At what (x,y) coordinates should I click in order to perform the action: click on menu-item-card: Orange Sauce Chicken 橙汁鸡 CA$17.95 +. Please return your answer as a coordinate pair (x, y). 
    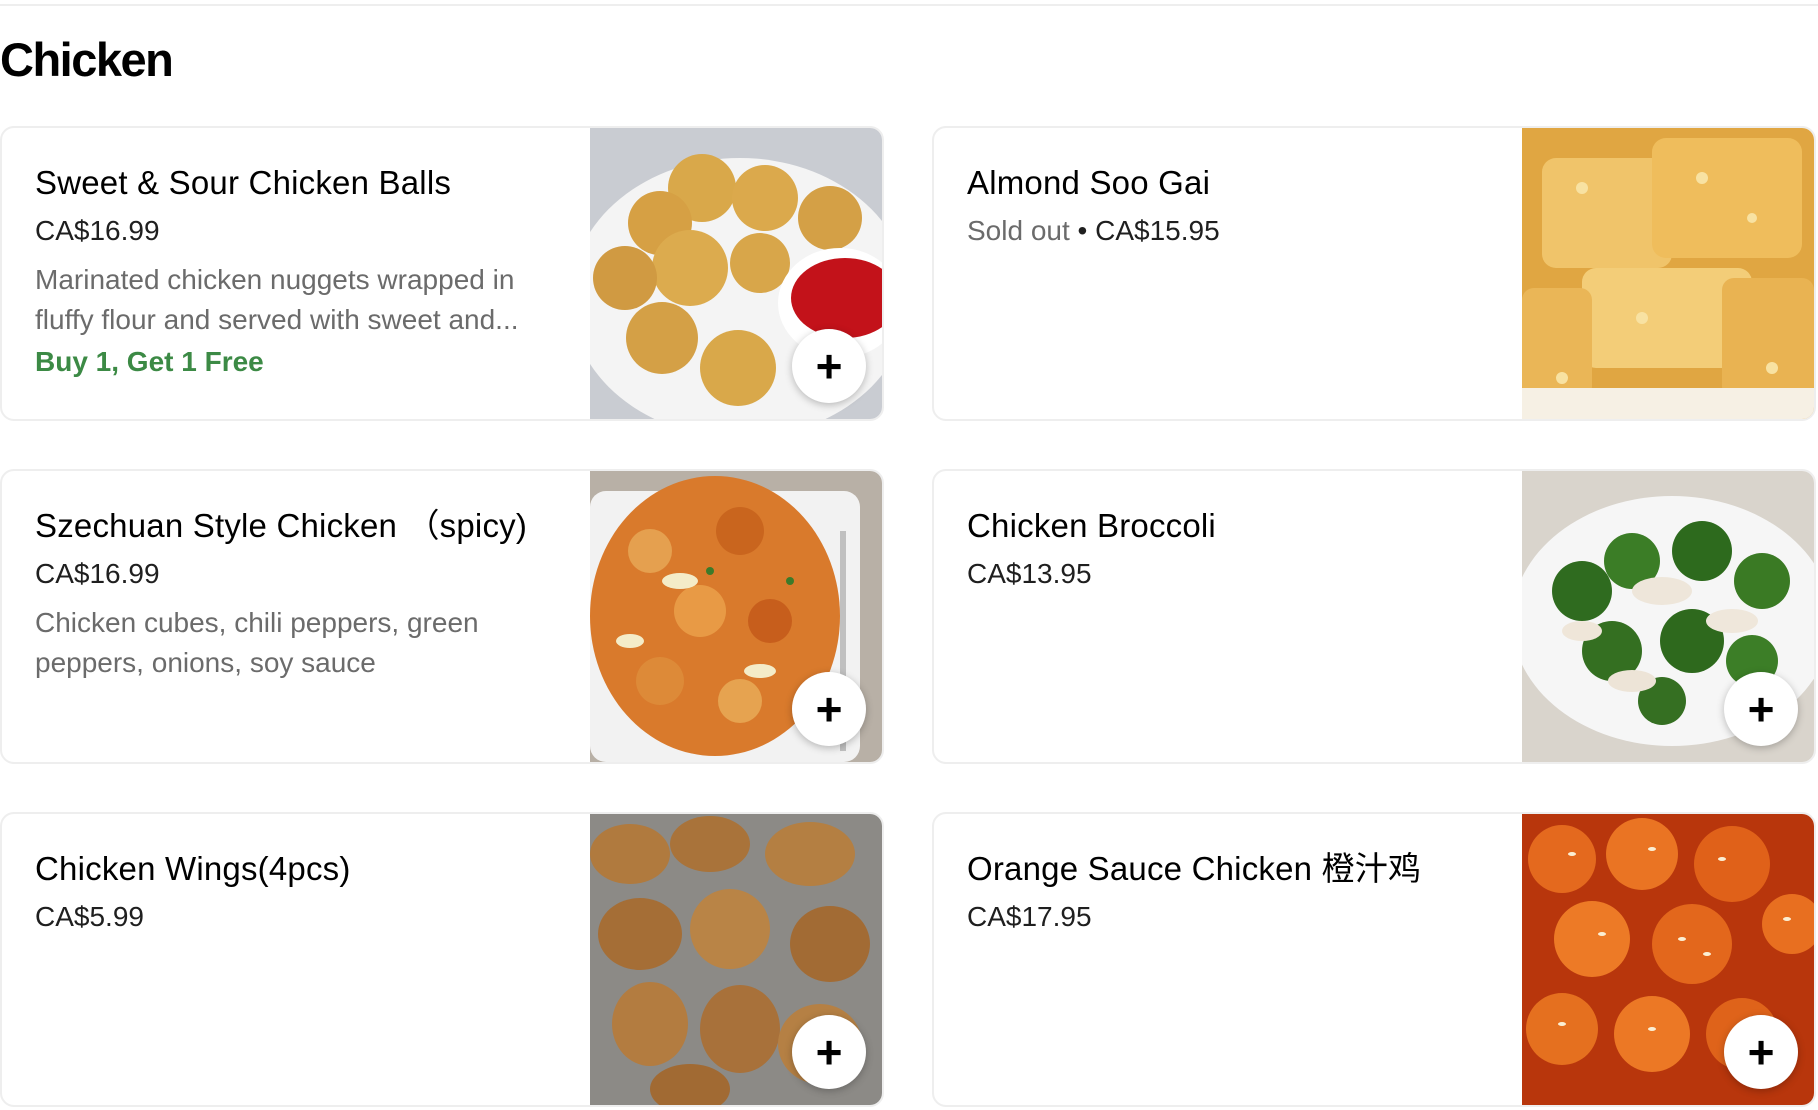
    Looking at the image, I should click on (1374, 959).